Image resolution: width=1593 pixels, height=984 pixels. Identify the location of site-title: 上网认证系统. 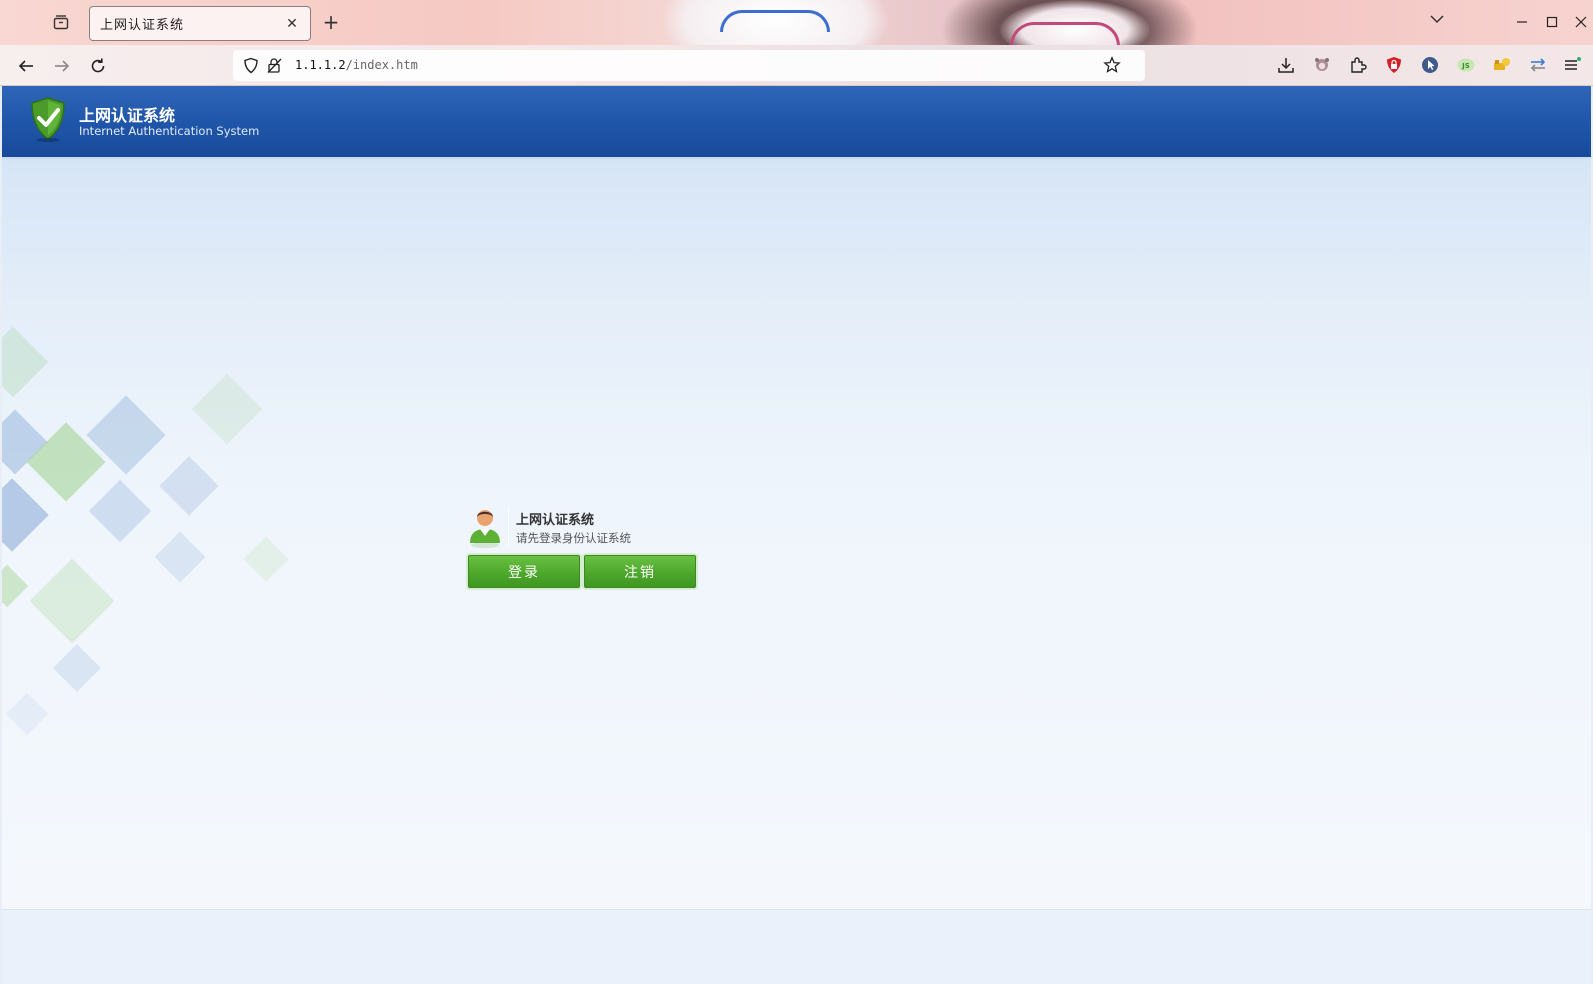
(127, 115).